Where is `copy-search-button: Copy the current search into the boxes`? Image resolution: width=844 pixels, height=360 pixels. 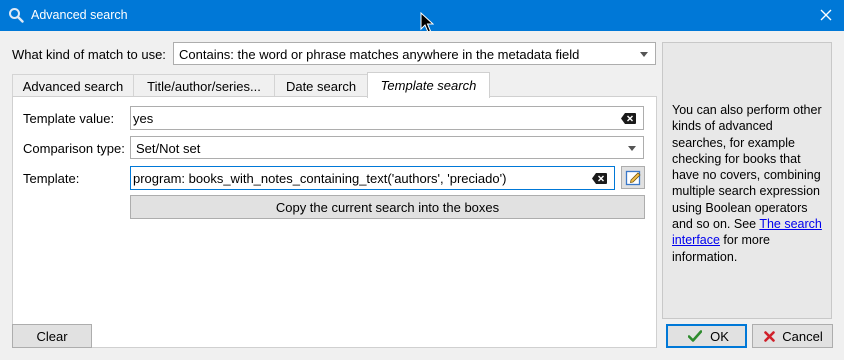 copy-search-button: Copy the current search into the boxes is located at coordinates (387, 207).